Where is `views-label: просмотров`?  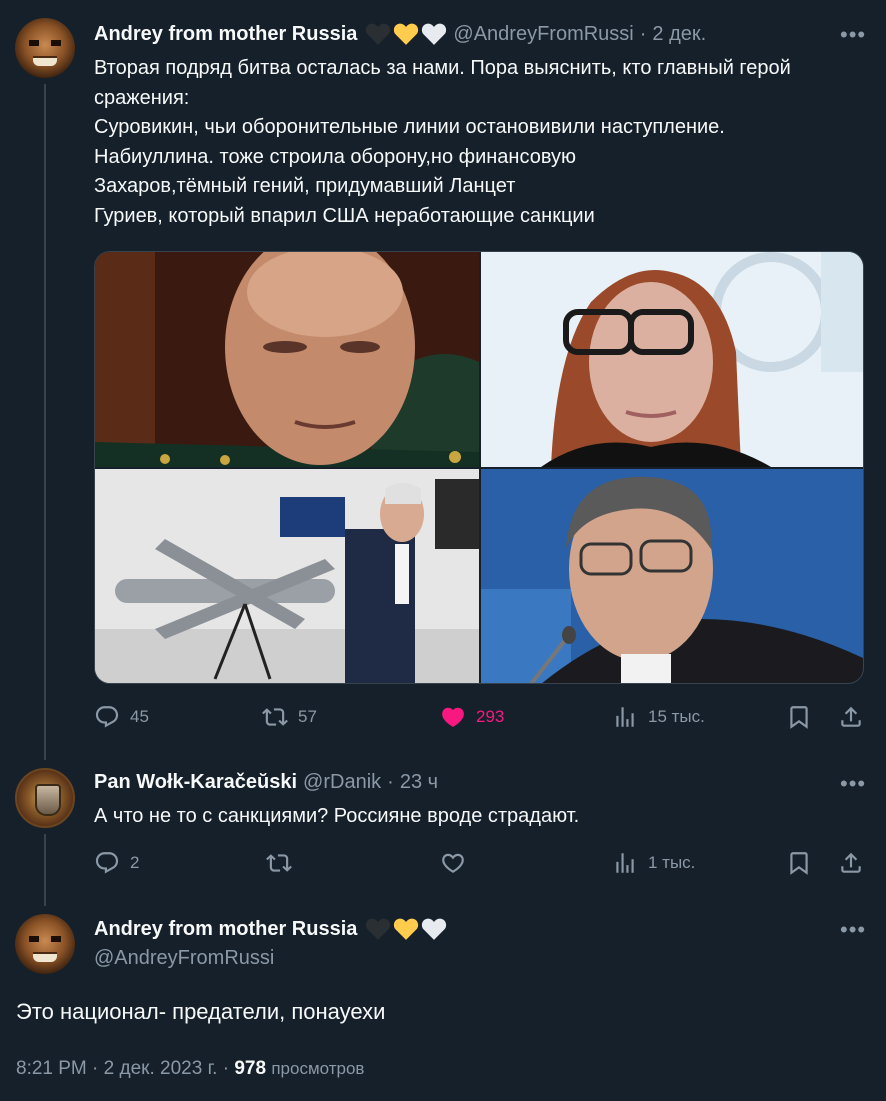
views-label: просмотров is located at coordinates (318, 1068).